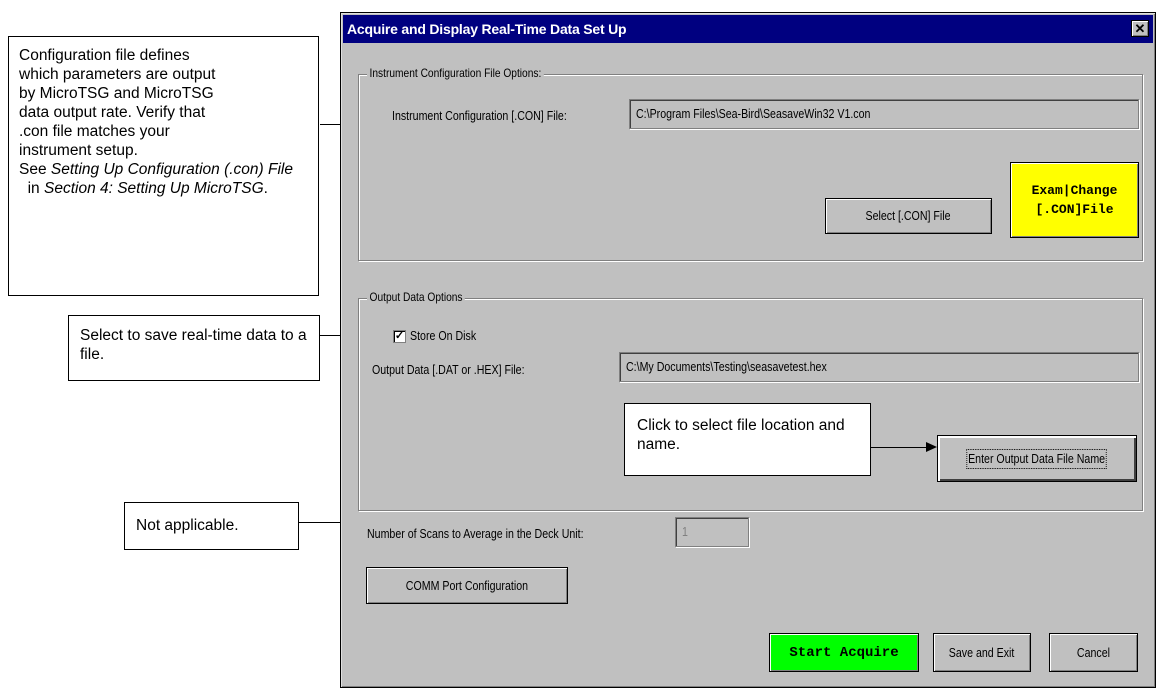  Describe the element at coordinates (741, 435) in the screenshot. I see `click-select-text: Click to select file location and name.` at that location.